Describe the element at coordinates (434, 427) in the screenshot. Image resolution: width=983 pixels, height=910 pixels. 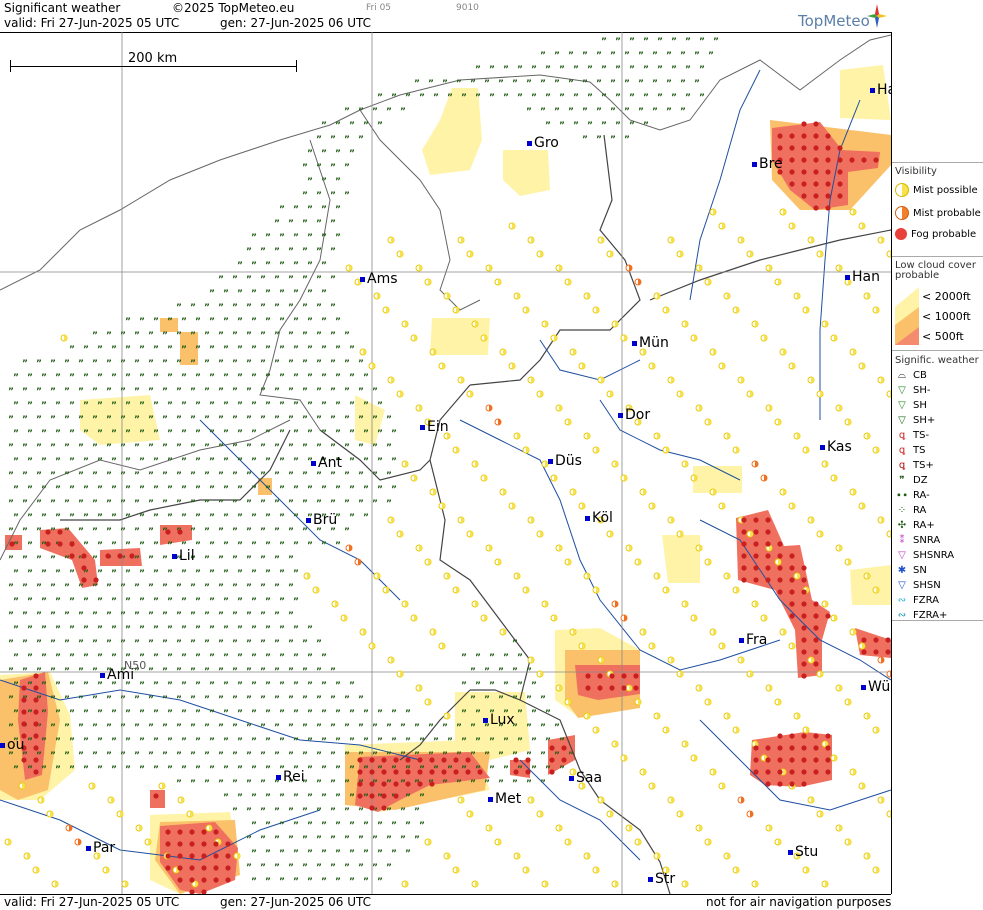
I see `city-ein: Ein` at that location.